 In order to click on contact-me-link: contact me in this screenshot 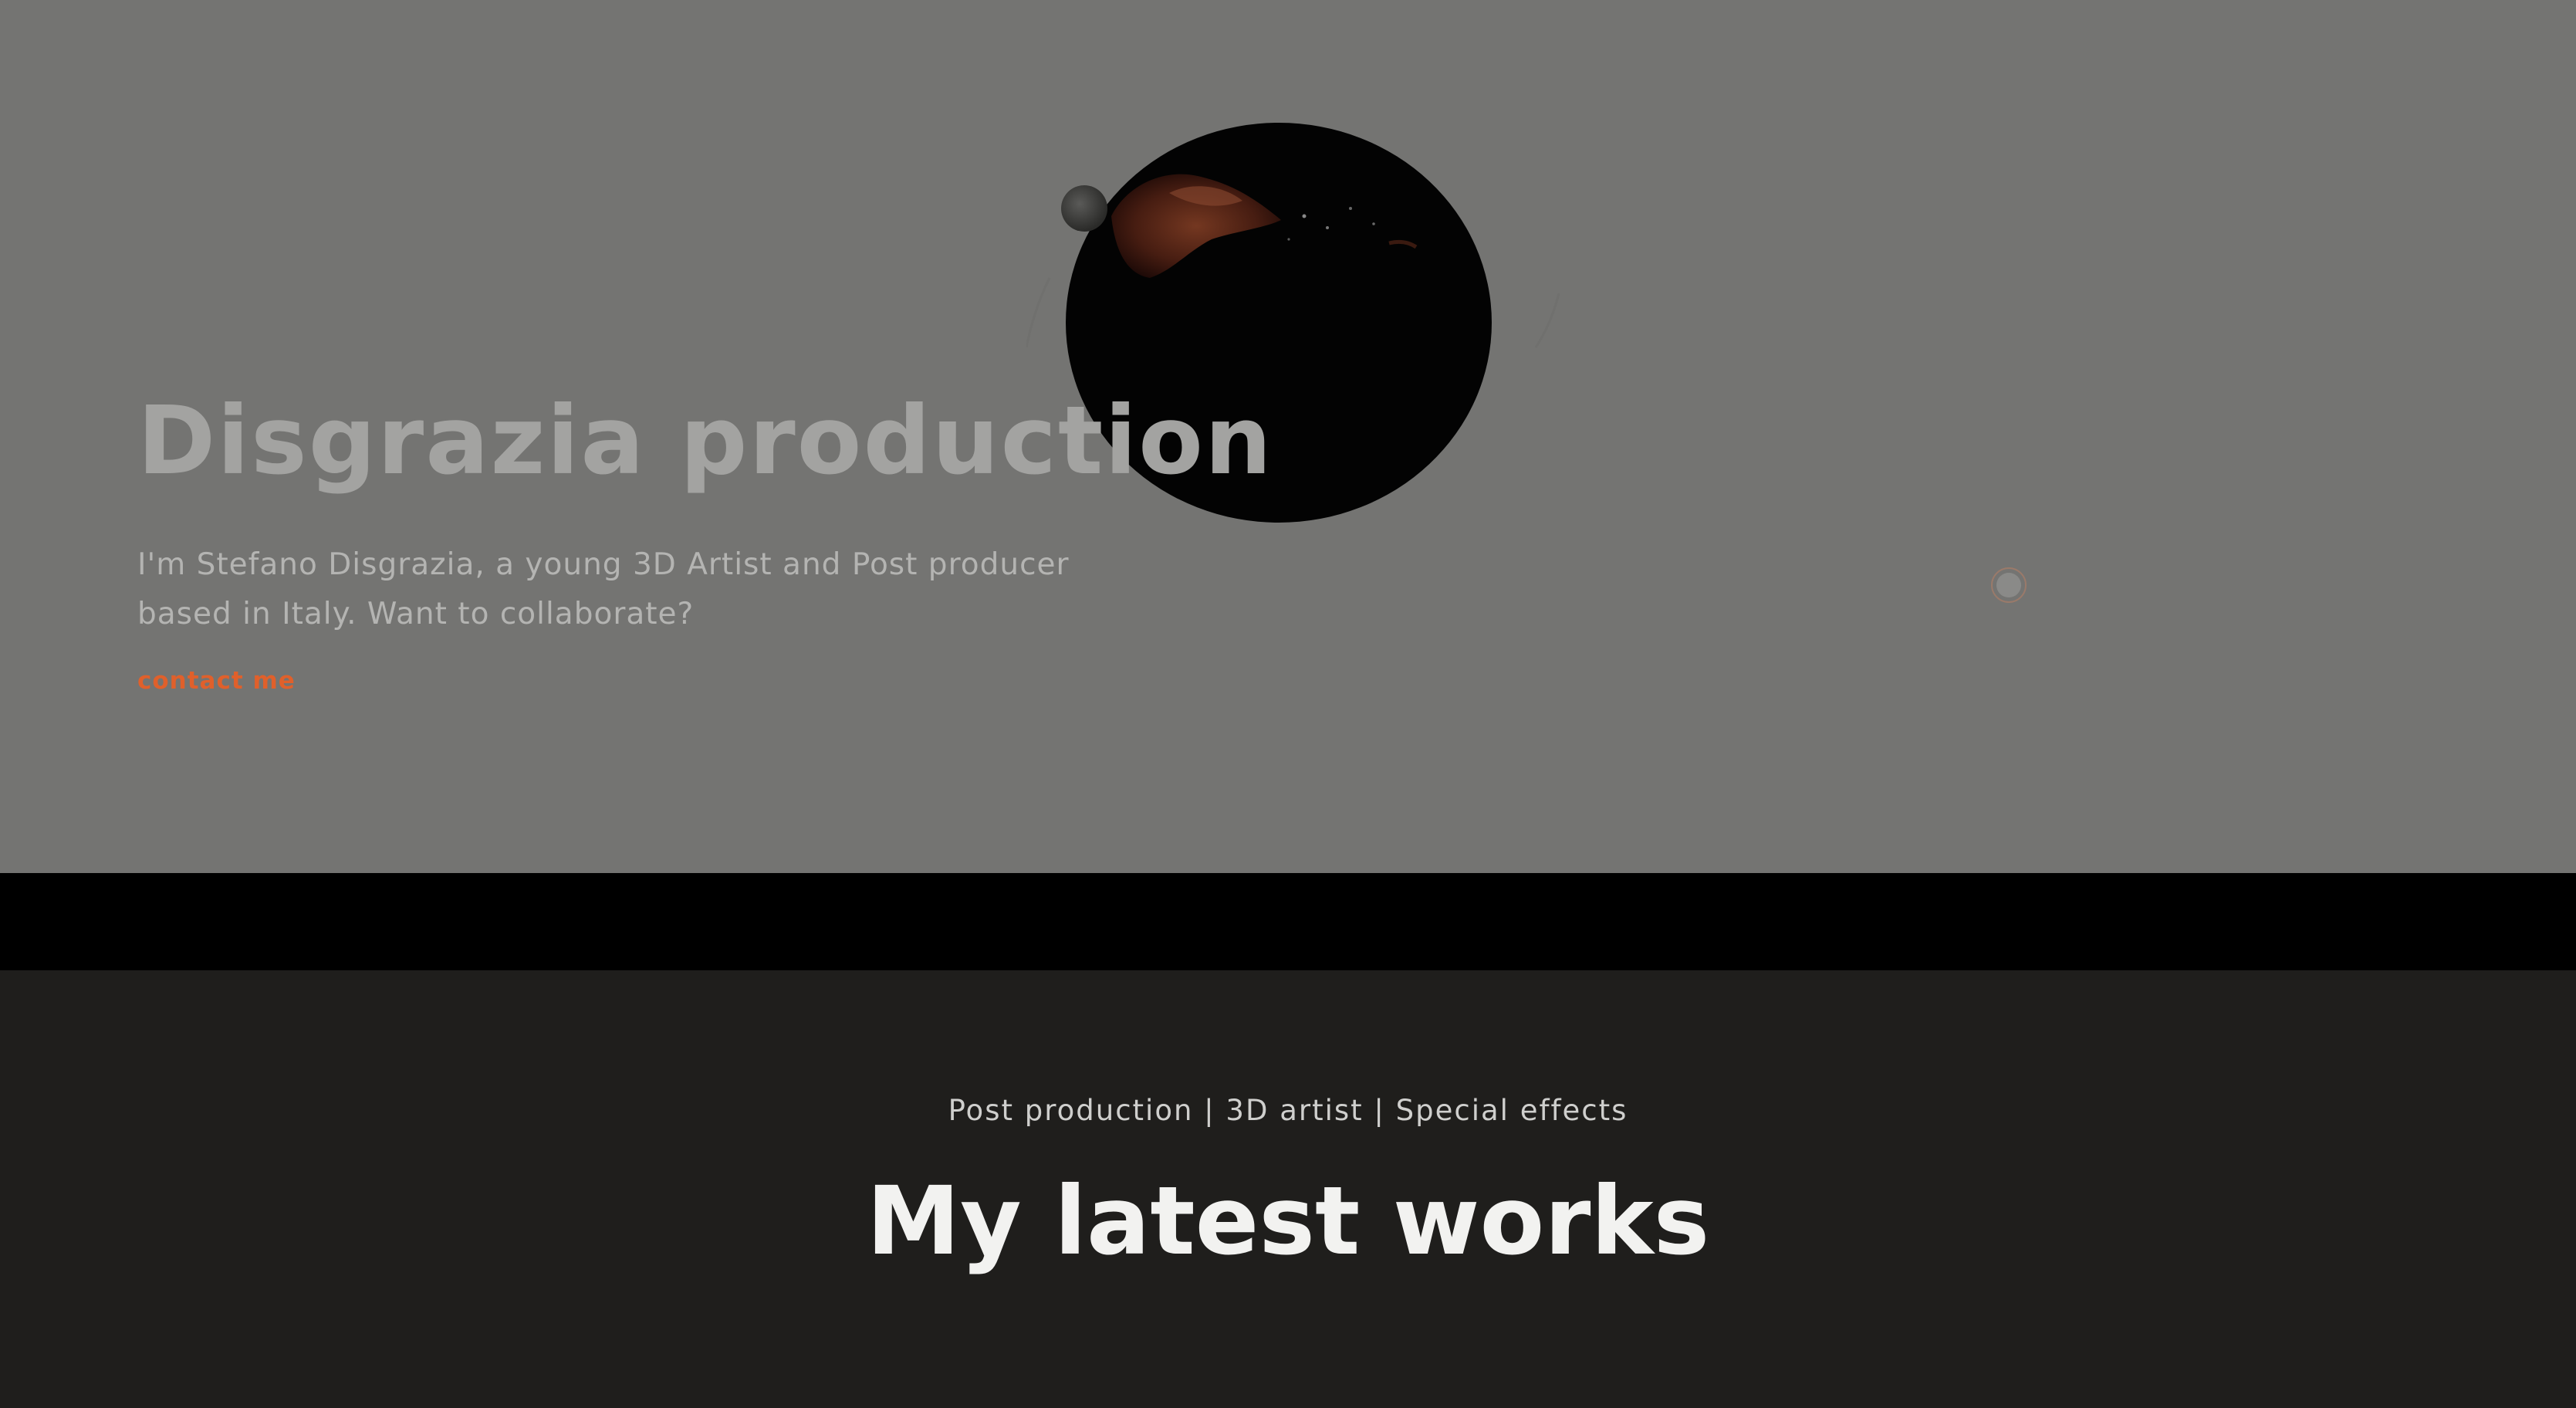, I will do `click(216, 681)`.